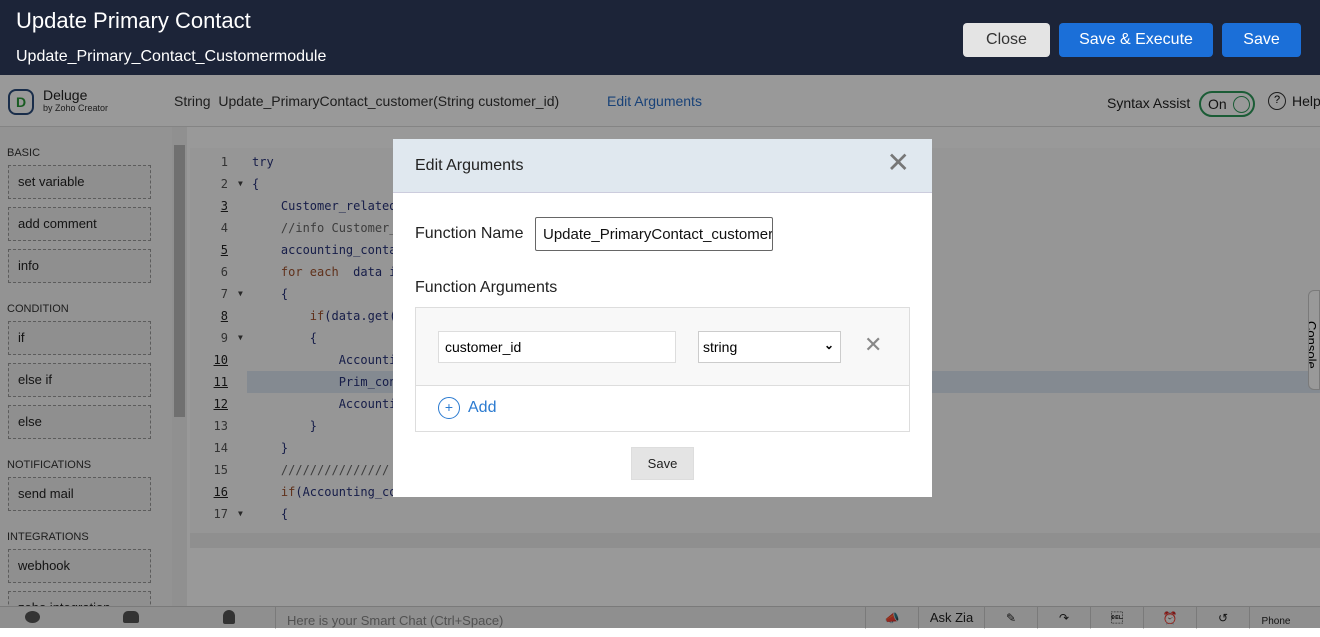  I want to click on function-name-label: Function Name, so click(469, 233).